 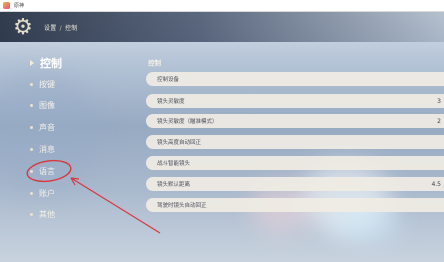 I want to click on setting-label: 镜头默认距离, so click(x=174, y=185).